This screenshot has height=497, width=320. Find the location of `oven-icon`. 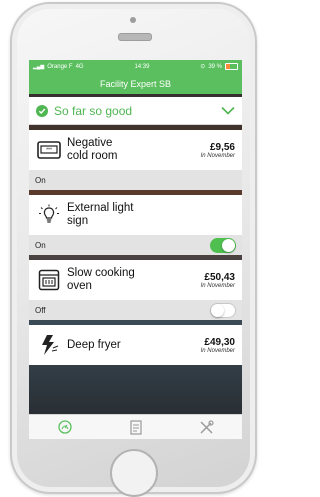

oven-icon is located at coordinates (49, 280).